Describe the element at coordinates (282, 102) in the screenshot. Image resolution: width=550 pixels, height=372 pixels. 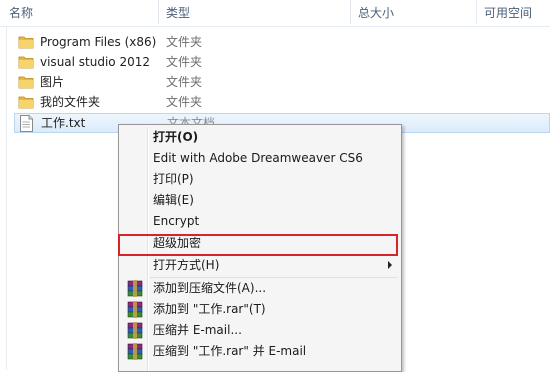
I see `list-item: 我的文件夹 文件夹` at that location.